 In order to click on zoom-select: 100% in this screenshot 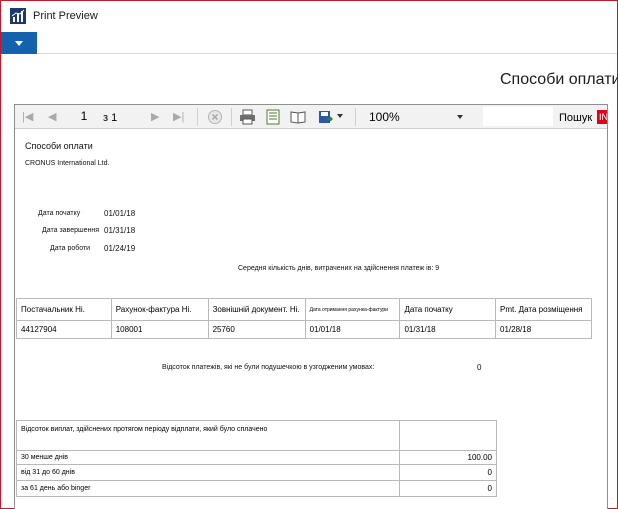, I will do `click(415, 117)`.